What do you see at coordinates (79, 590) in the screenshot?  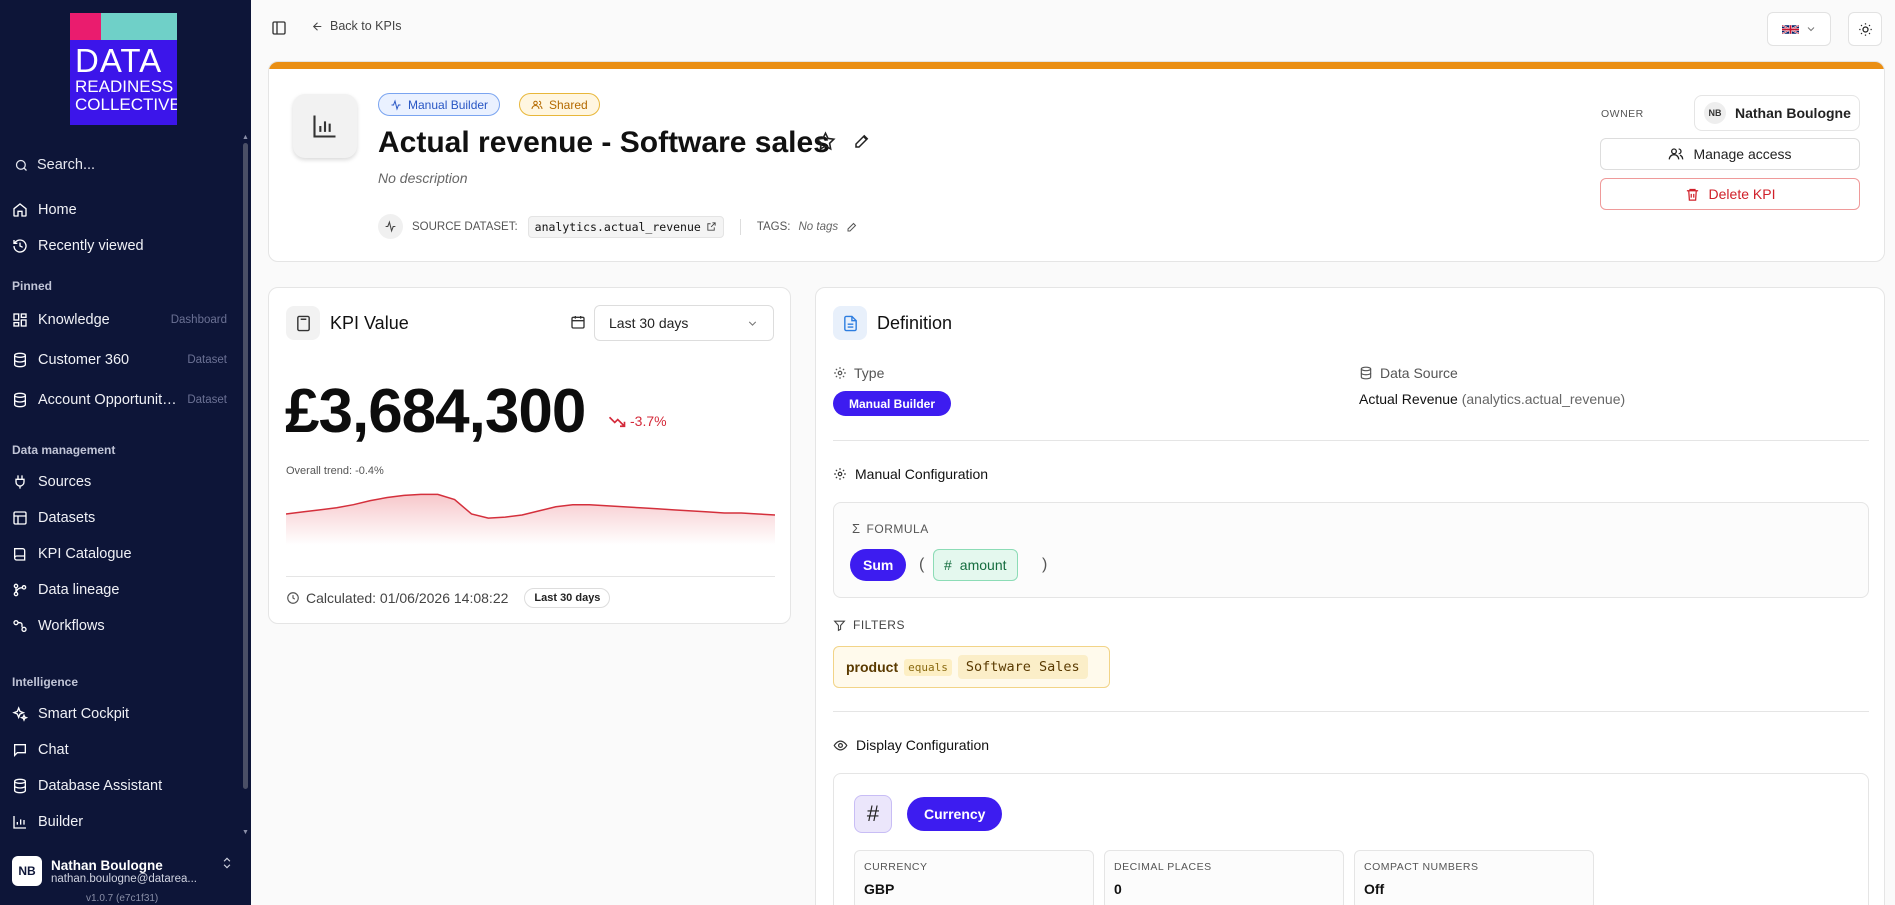 I see `sidebar-item-label: Data lineage` at bounding box center [79, 590].